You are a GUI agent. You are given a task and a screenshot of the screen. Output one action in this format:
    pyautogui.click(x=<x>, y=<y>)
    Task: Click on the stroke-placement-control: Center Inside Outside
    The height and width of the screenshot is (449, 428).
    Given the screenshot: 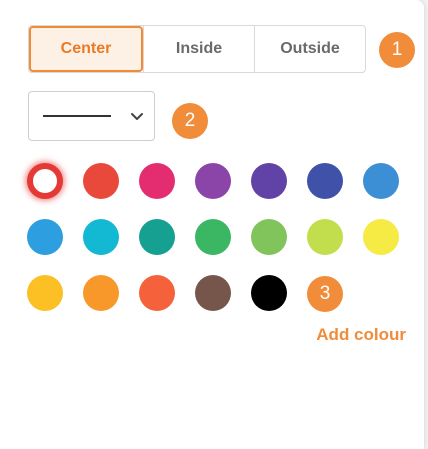 What is the action you would take?
    pyautogui.click(x=197, y=49)
    